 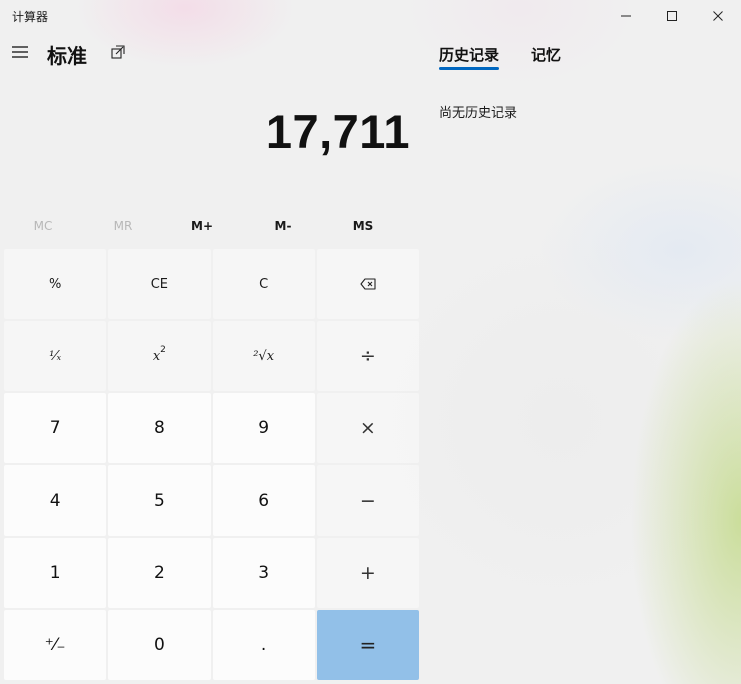 I want to click on equals-button: =, so click(x=367, y=644).